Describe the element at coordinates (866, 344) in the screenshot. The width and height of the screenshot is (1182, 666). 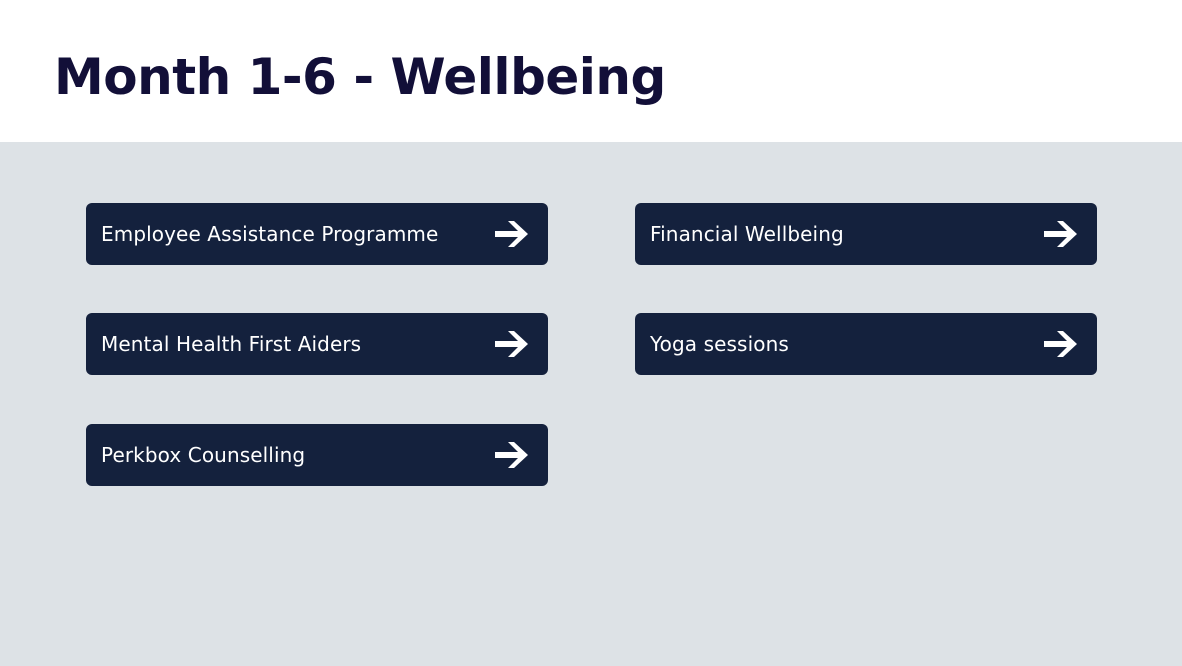
I see `yoga-sessions-button: Yoga sessions` at that location.